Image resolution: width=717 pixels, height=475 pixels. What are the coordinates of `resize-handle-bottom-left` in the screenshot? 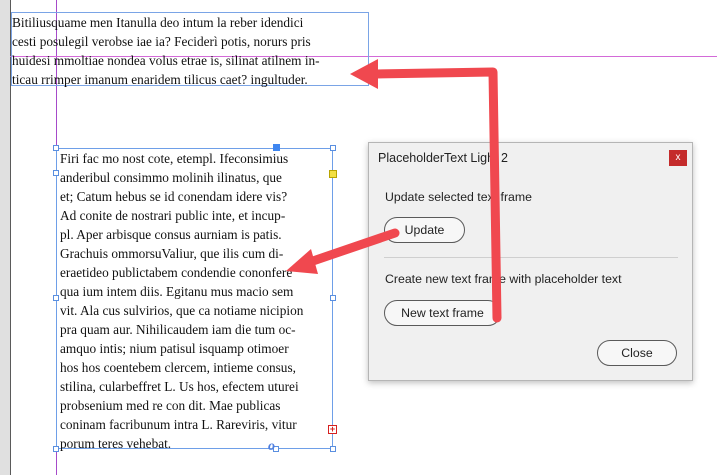 It's located at (56, 449).